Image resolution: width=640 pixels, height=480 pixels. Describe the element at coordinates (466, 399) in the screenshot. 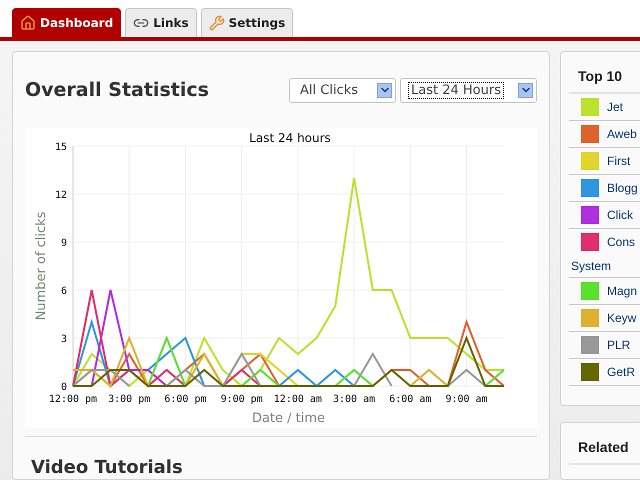

I see `x-tick-label: 9:00 am` at that location.